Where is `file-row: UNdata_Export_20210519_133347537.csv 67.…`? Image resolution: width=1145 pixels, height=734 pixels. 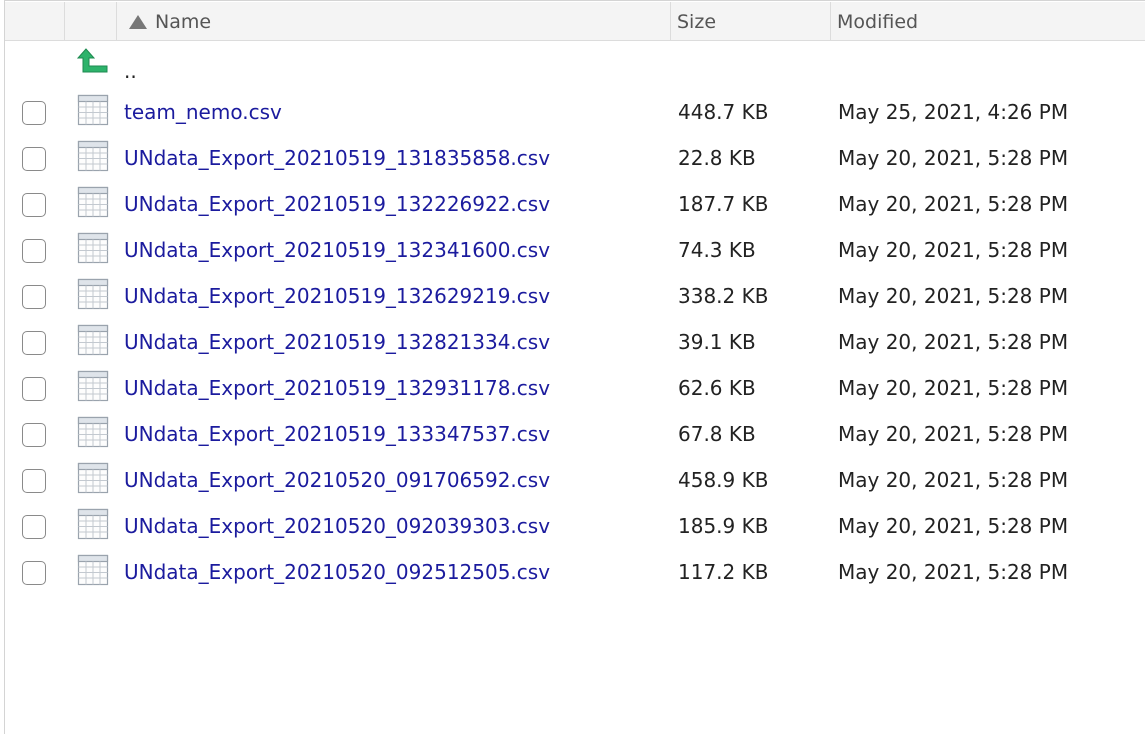 file-row: UNdata_Export_20210519_133347537.csv 67.… is located at coordinates (575, 434).